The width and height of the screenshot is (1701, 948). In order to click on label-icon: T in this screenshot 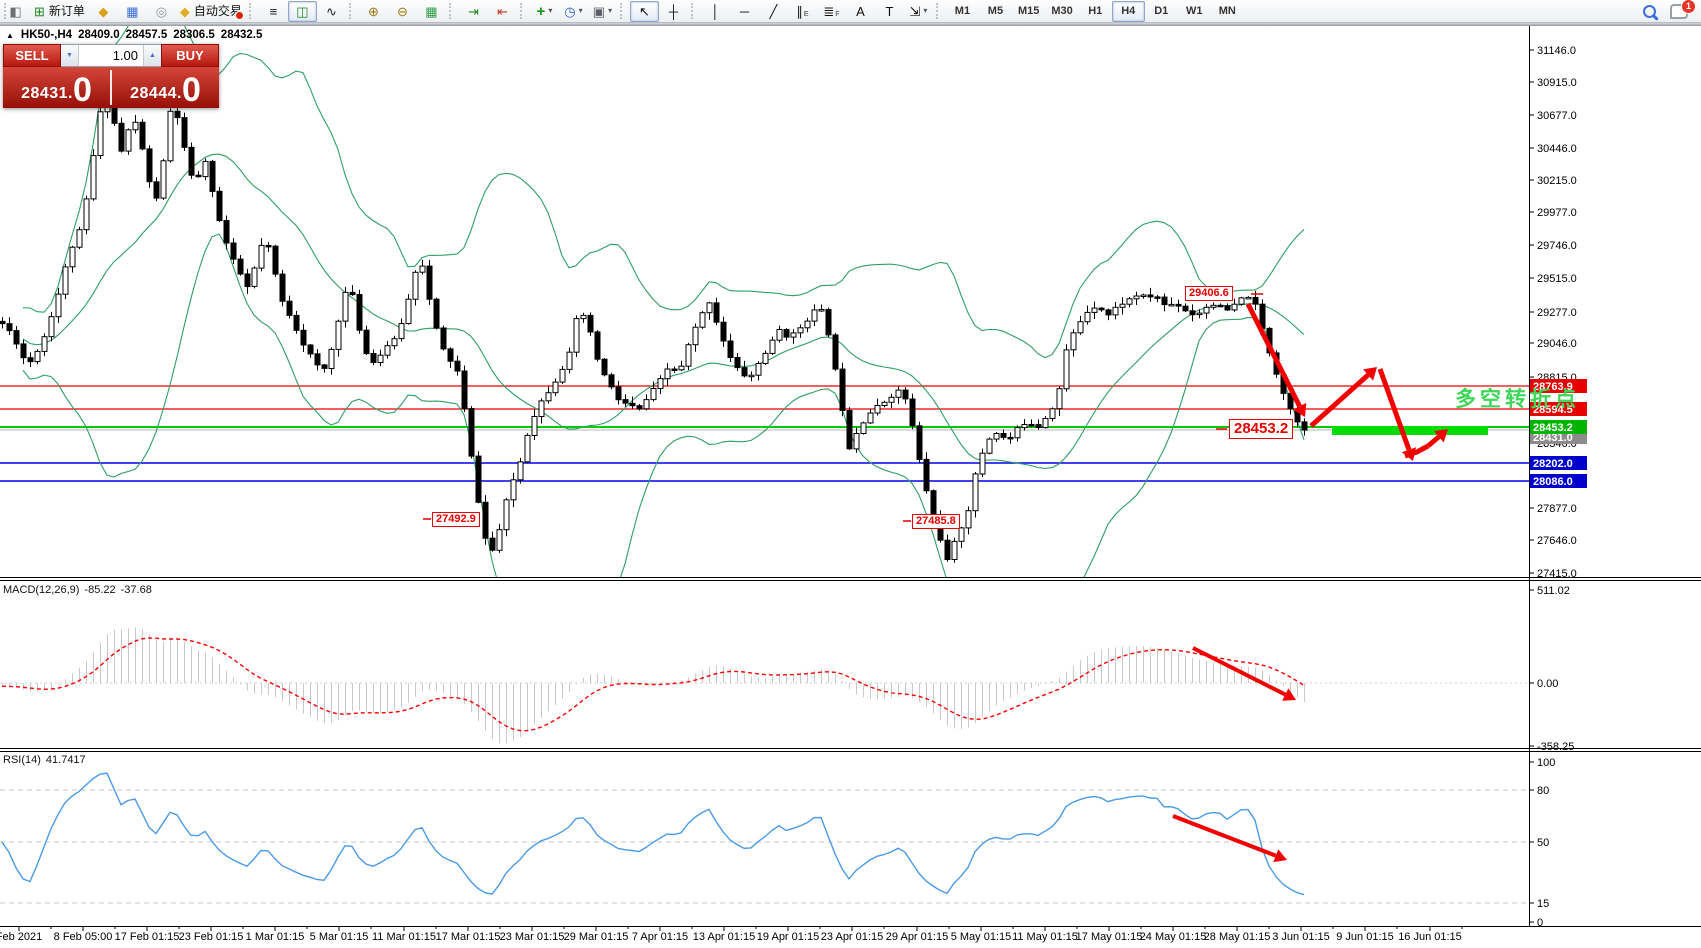, I will do `click(889, 11)`.